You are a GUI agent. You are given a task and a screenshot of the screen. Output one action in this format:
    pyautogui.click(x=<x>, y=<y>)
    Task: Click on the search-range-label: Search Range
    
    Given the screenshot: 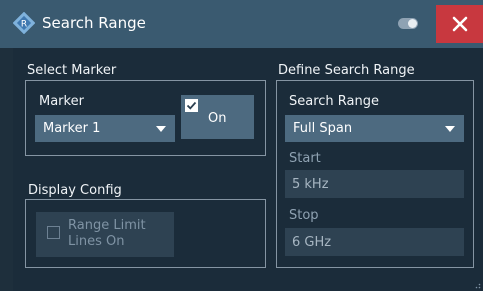 What is the action you would take?
    pyautogui.click(x=334, y=101)
    